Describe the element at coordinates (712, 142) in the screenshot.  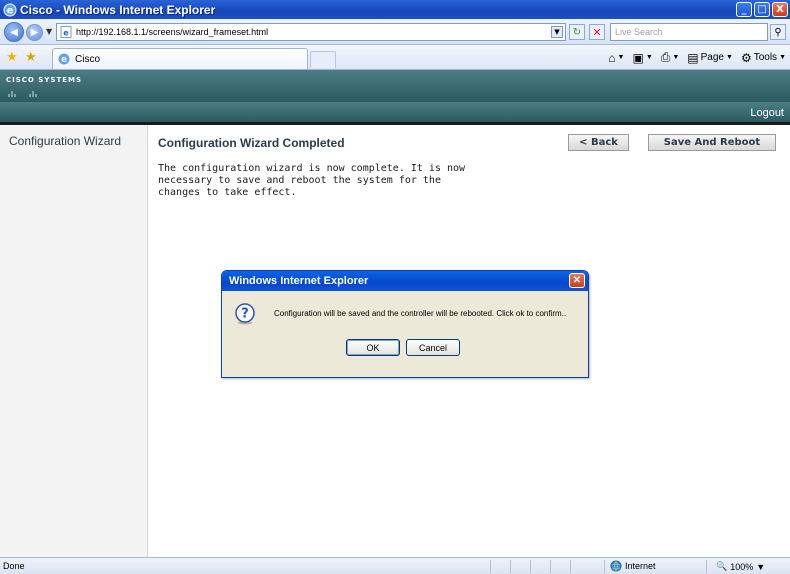
I see `save-and-reboot-button: Save And Reboot` at that location.